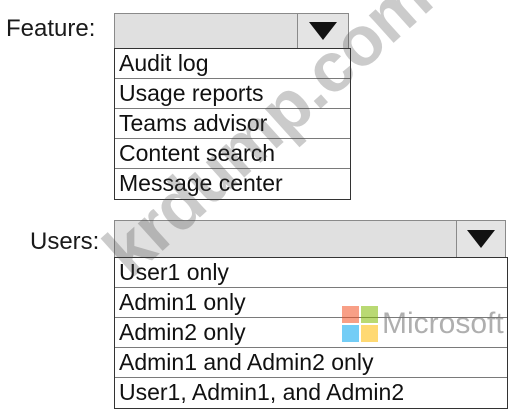 The image size is (510, 411). What do you see at coordinates (51, 28) in the screenshot?
I see `feature-label: Feature:` at bounding box center [51, 28].